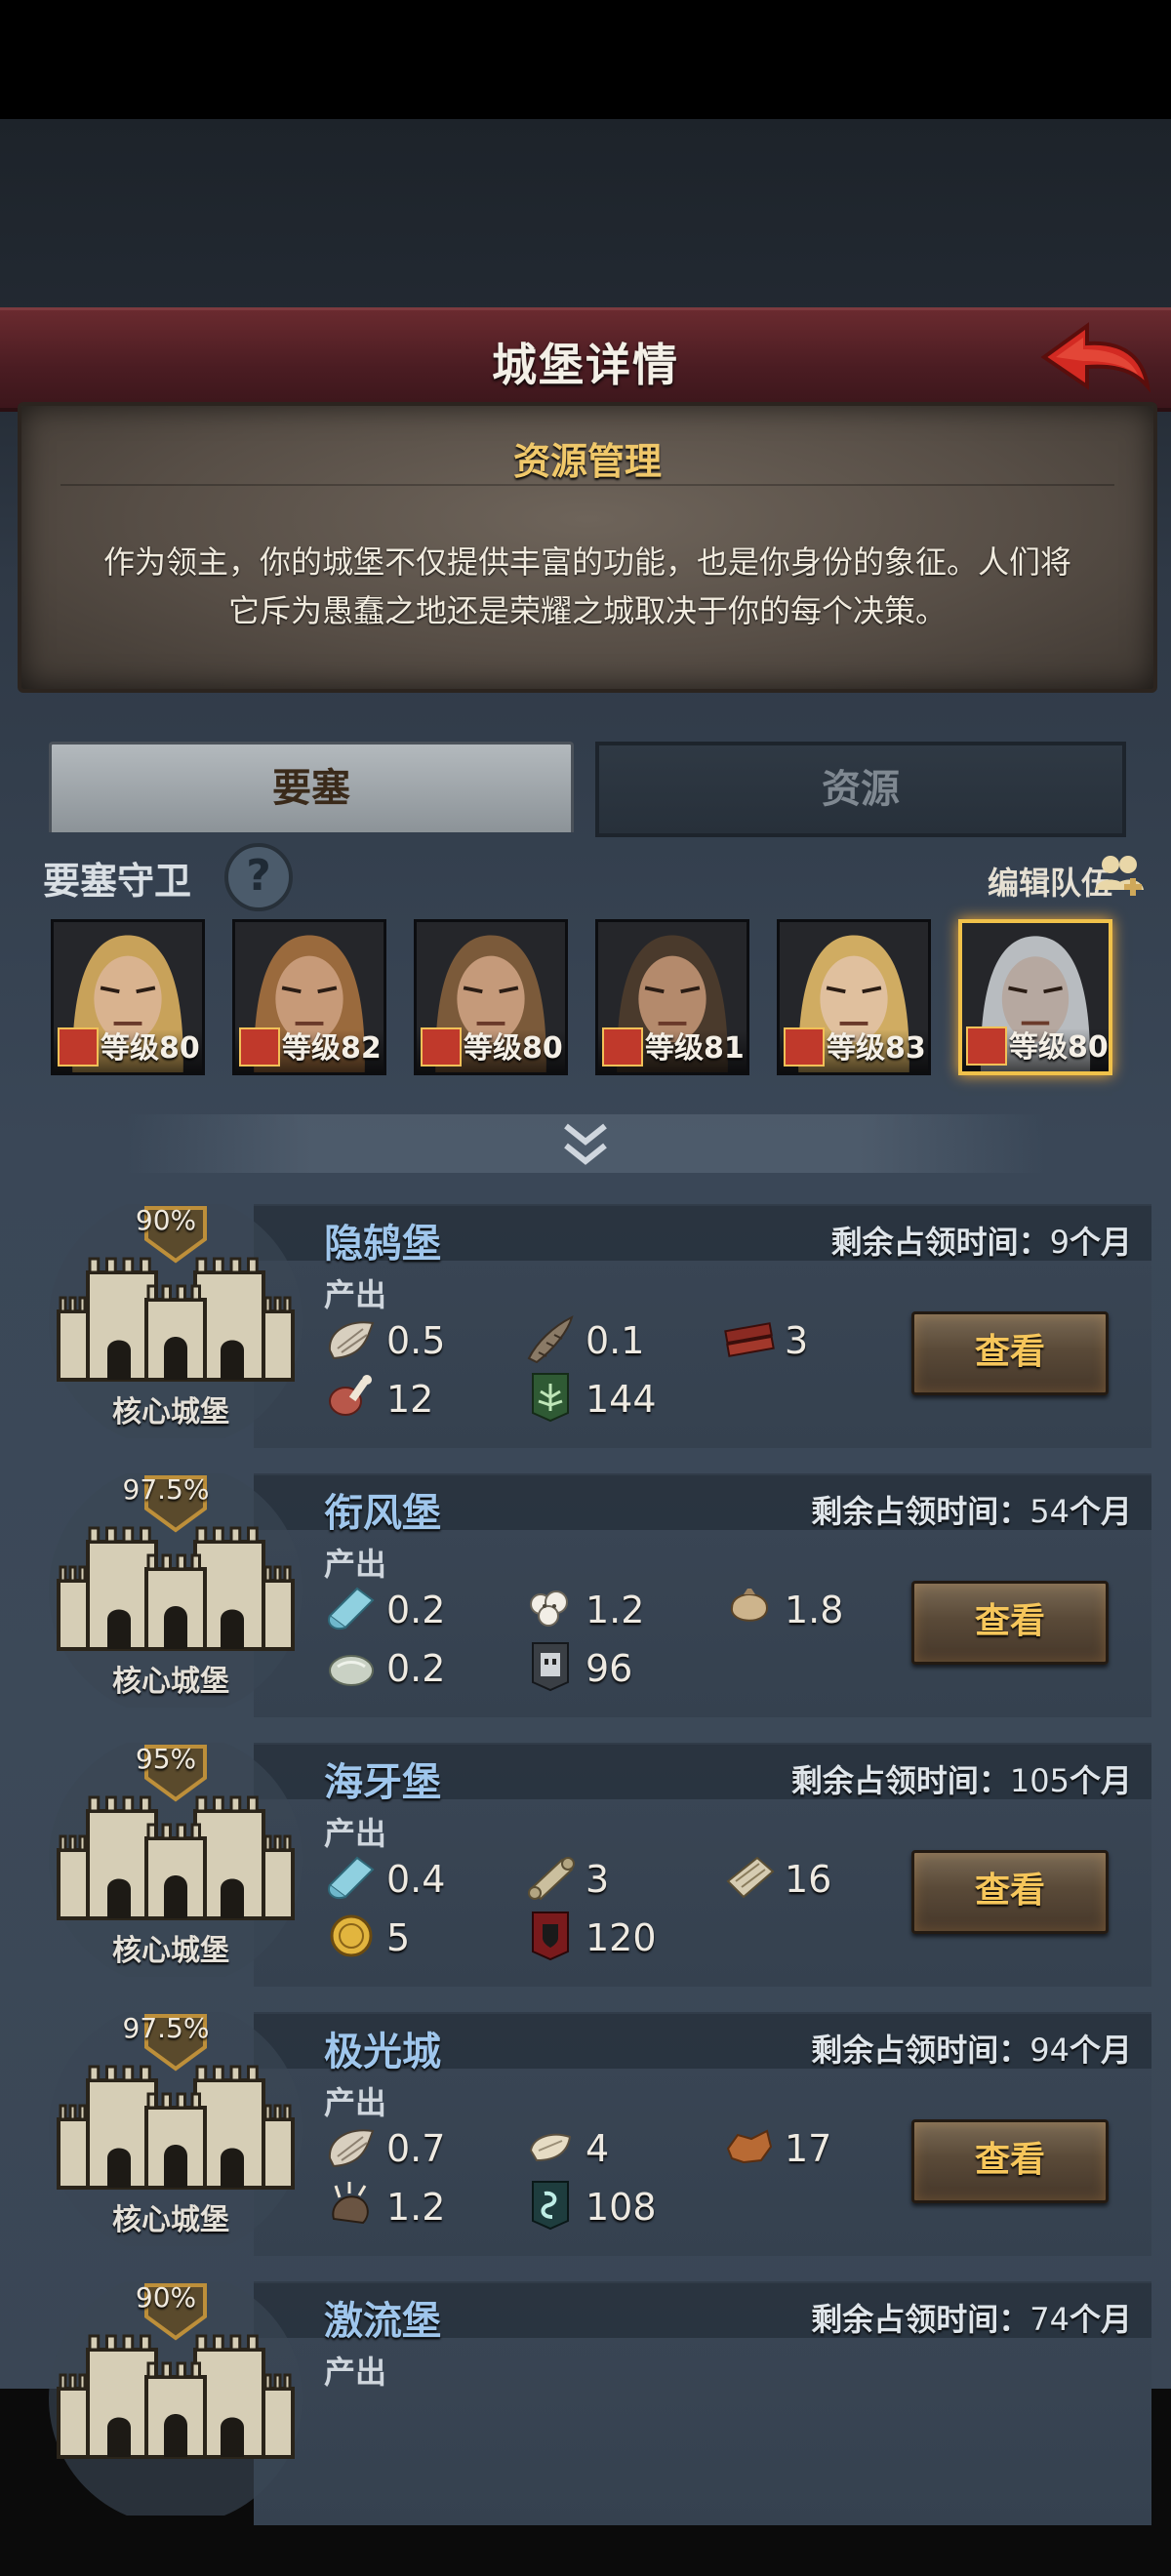 This screenshot has width=1171, height=2576. I want to click on resource-value: 17, so click(808, 2148).